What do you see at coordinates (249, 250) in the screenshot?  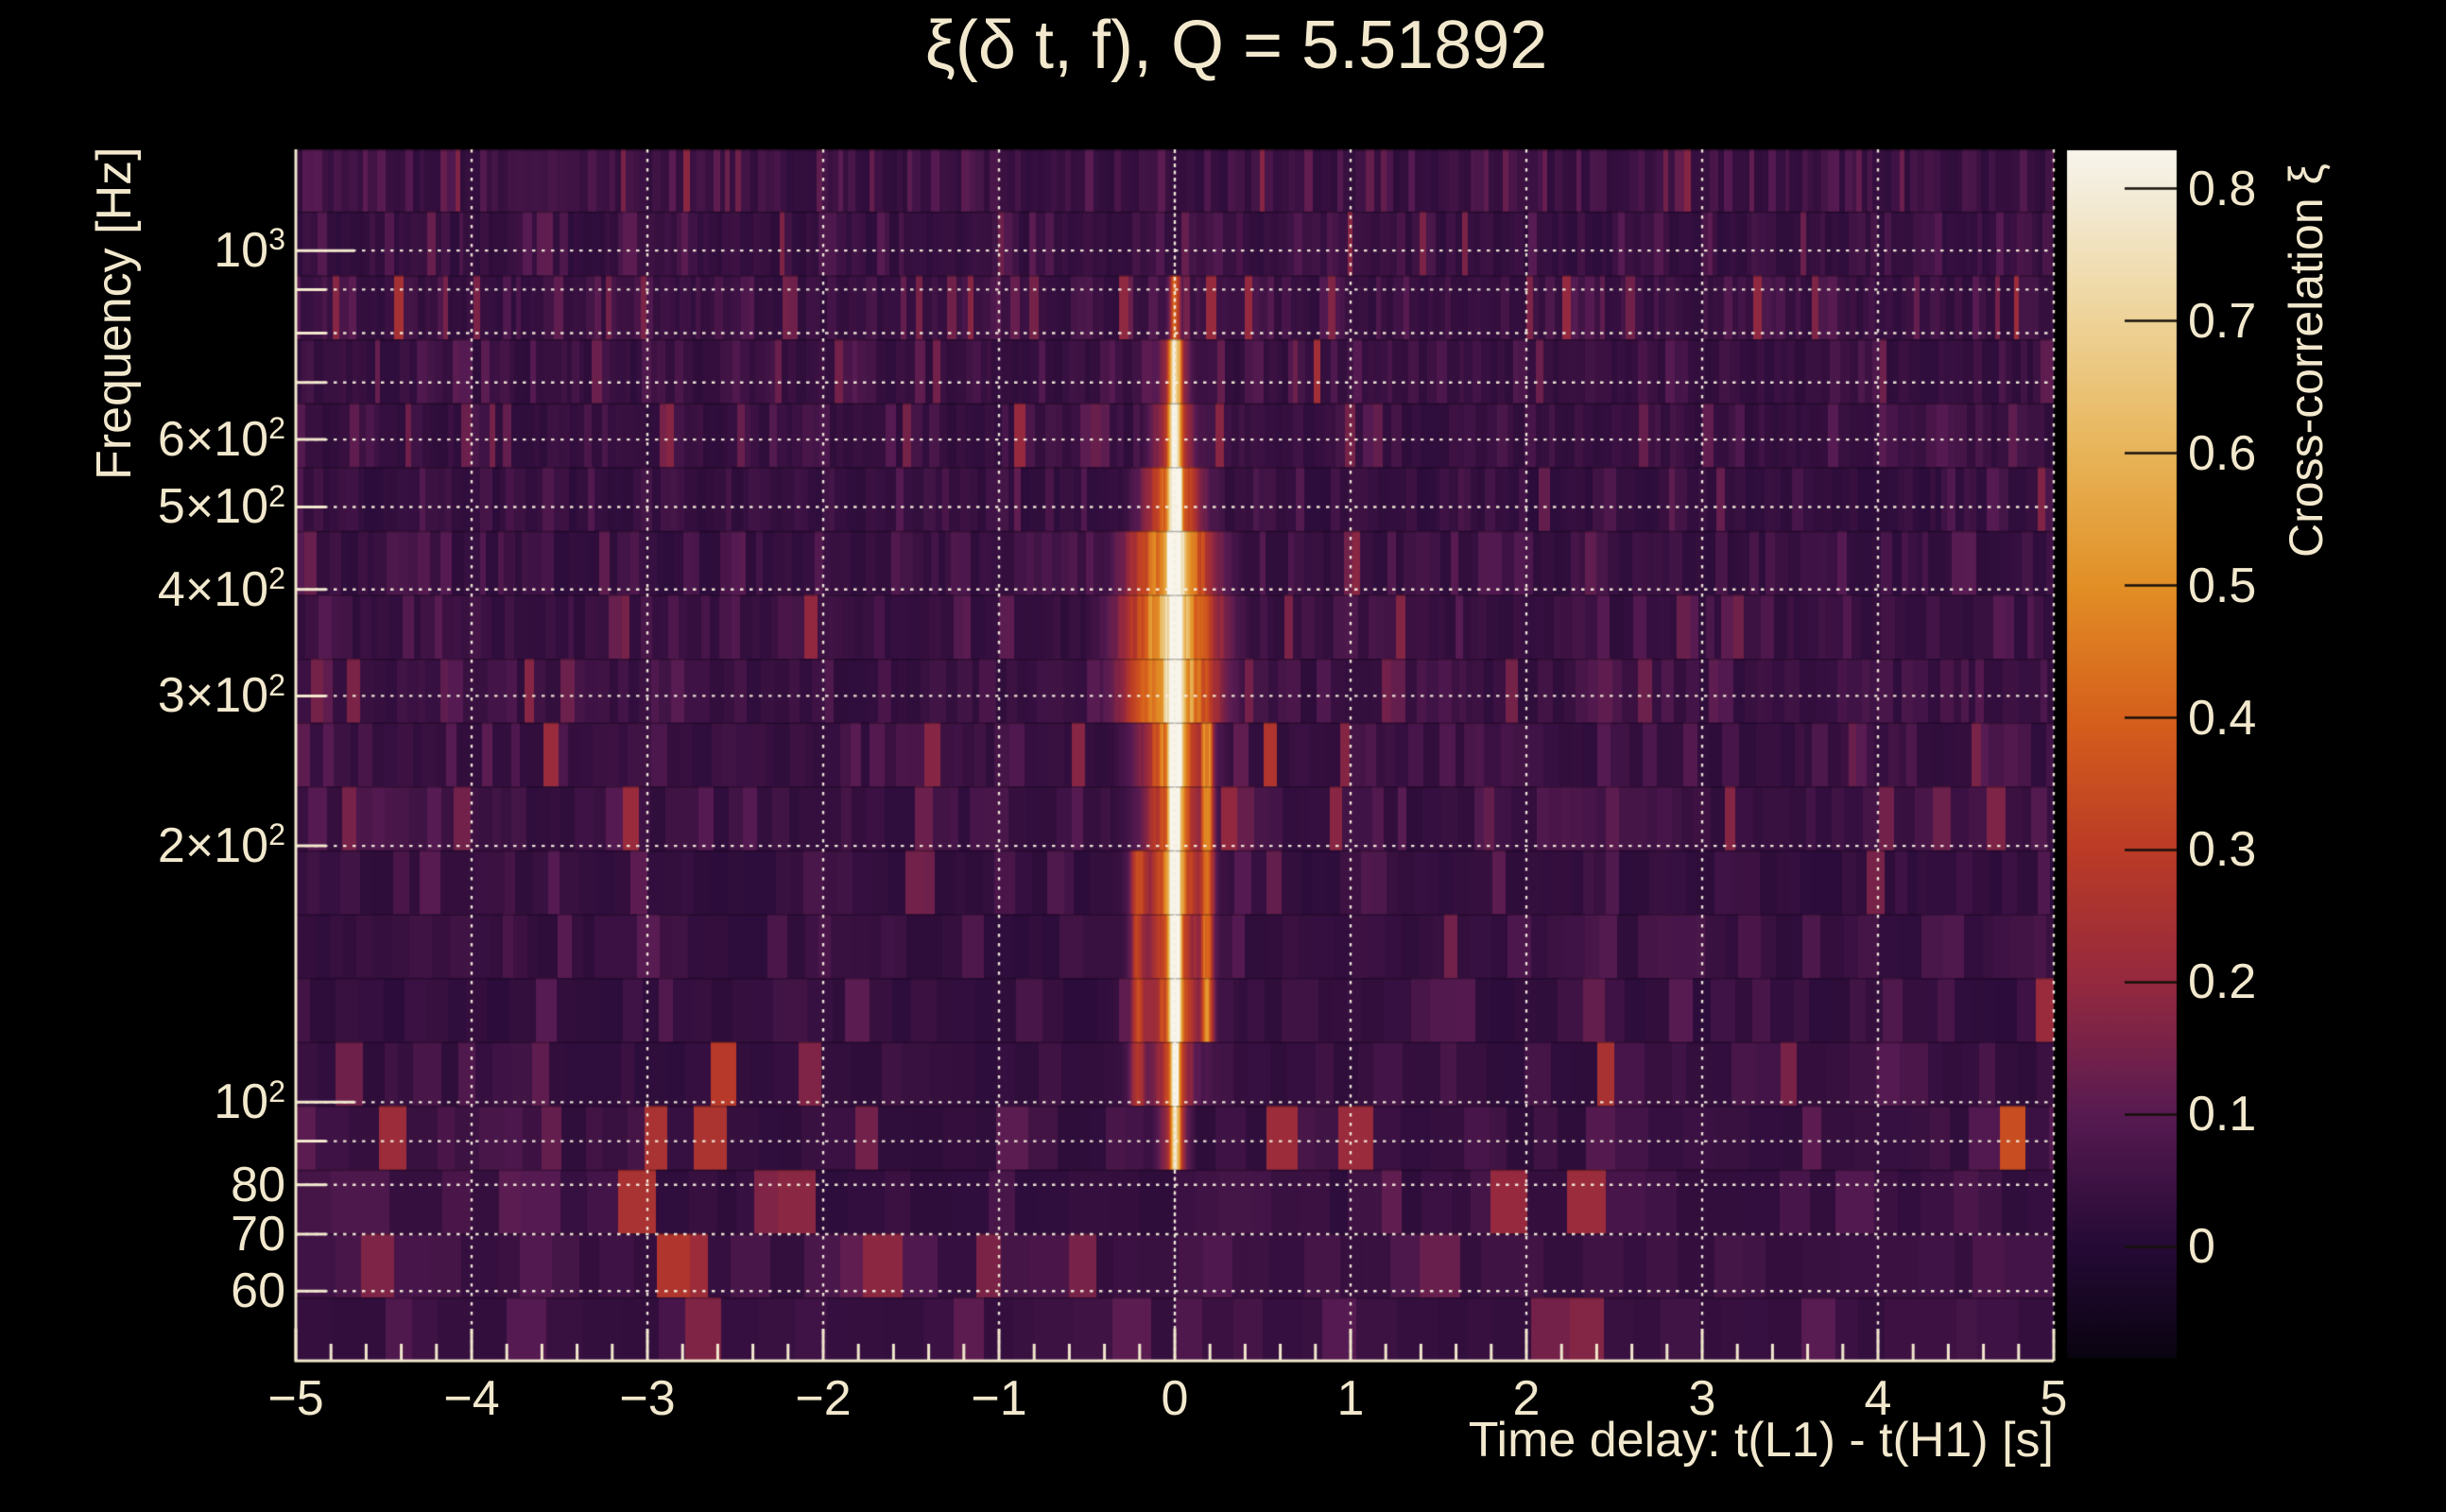 I see `y-tick-label: 103` at bounding box center [249, 250].